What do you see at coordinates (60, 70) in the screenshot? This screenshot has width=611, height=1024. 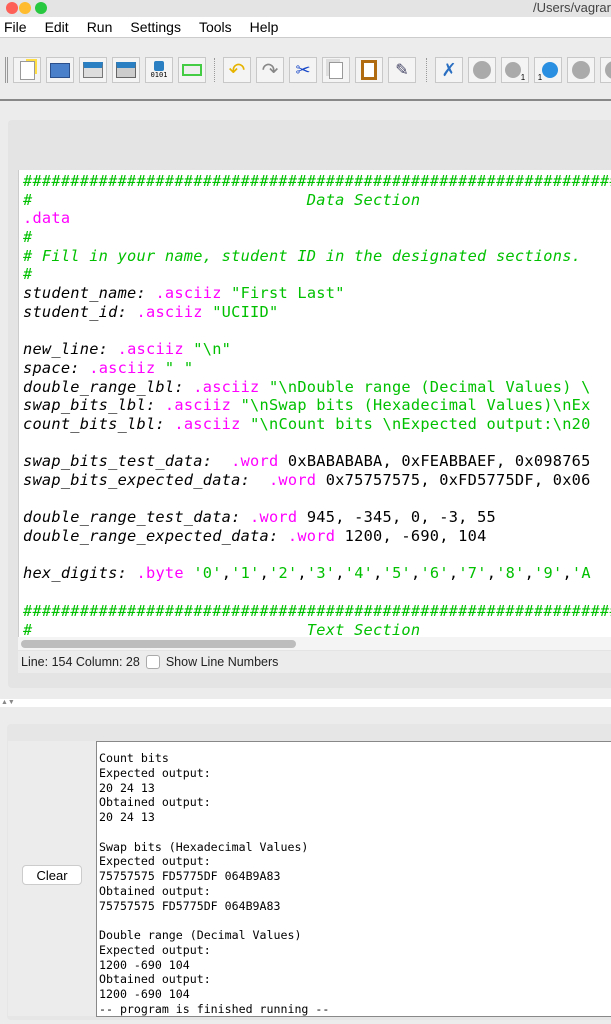 I see `open-file-button` at bounding box center [60, 70].